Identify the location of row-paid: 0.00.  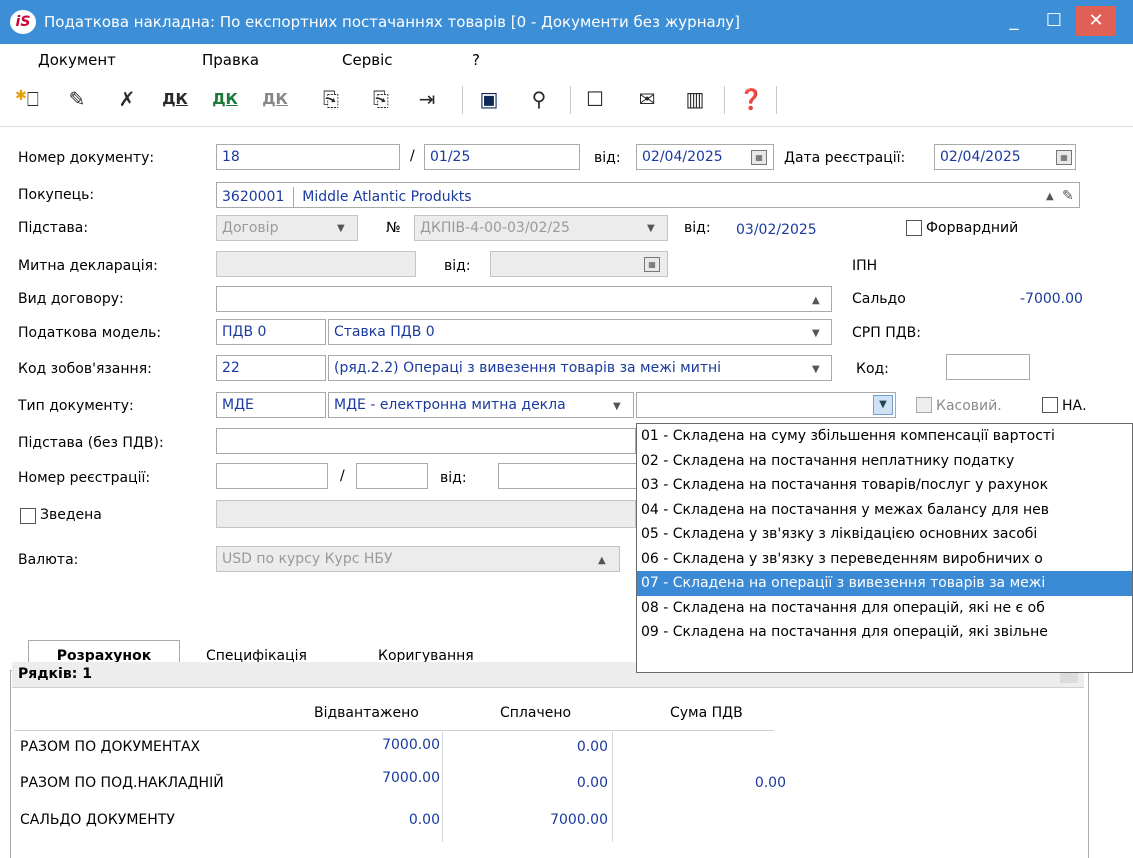
(592, 783).